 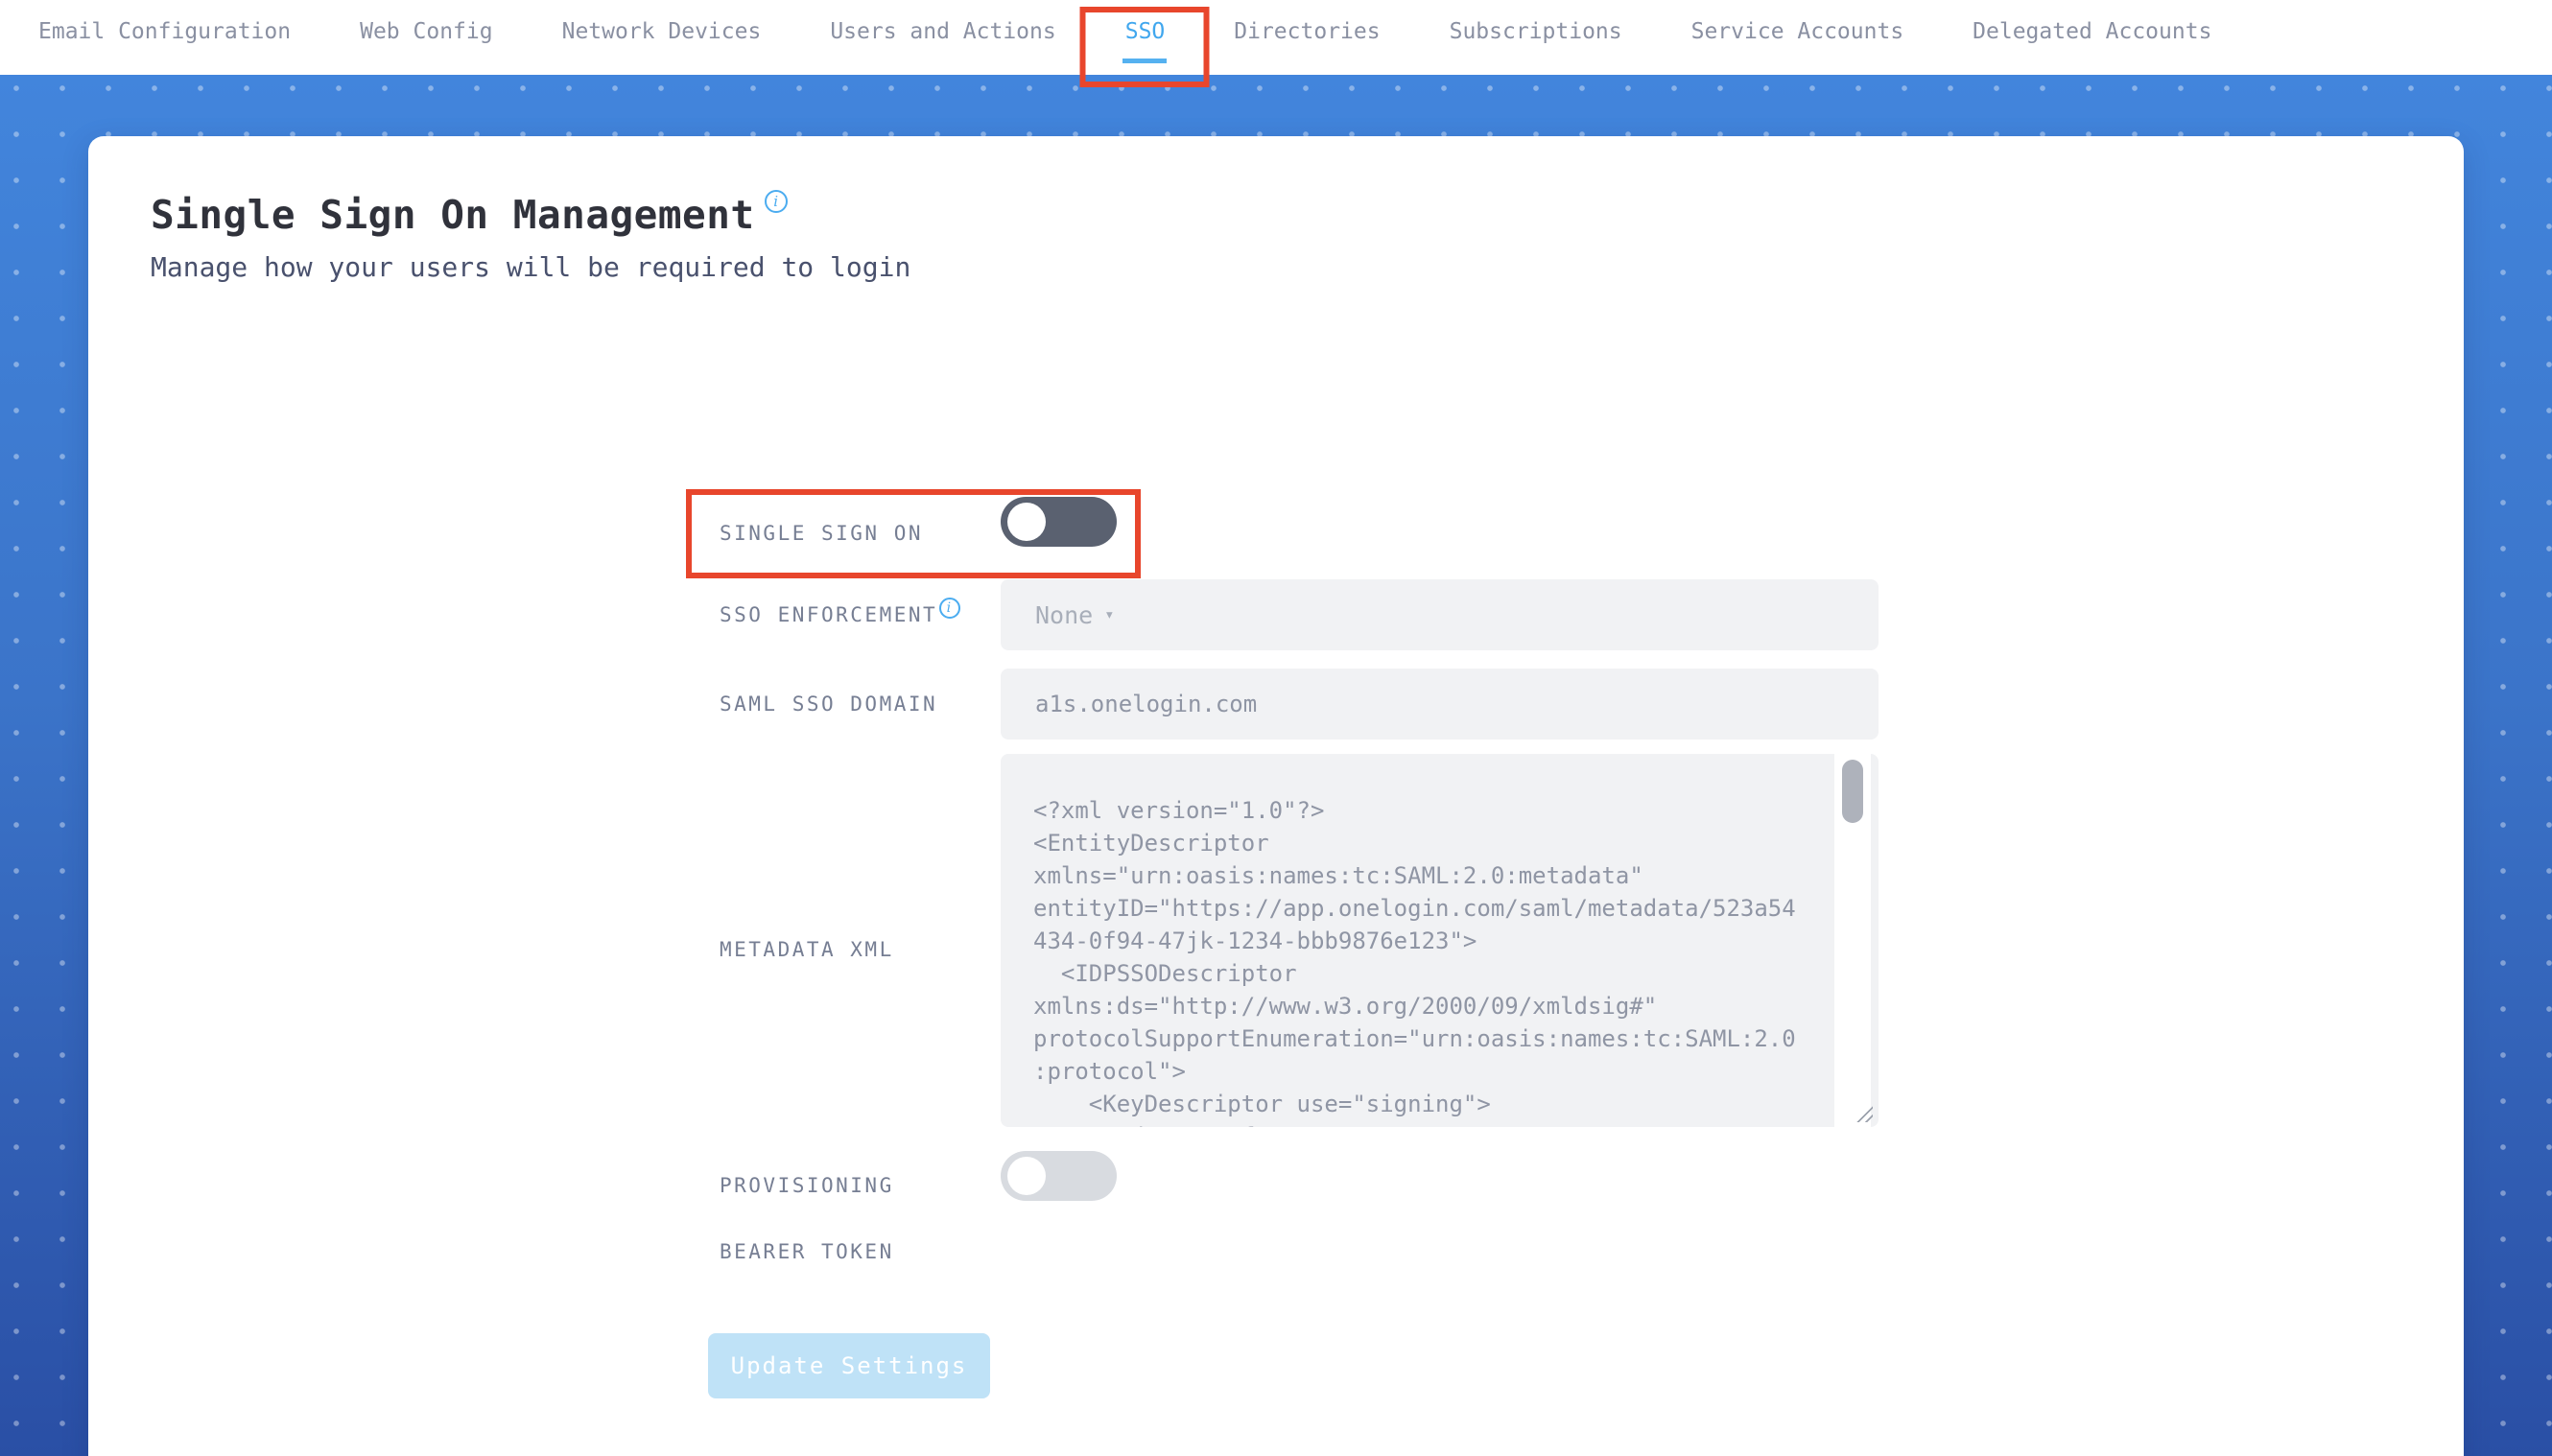 I want to click on tab-label: Directories, so click(x=1307, y=31).